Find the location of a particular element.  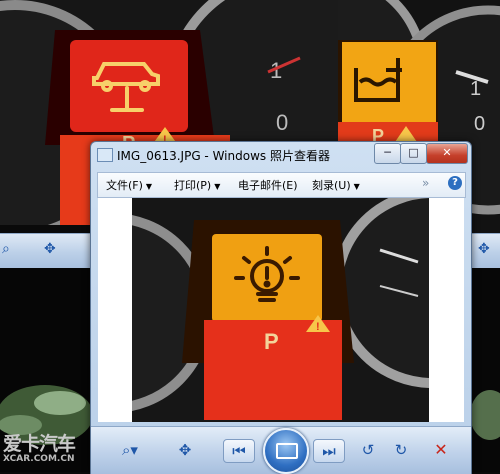

slideshow-button is located at coordinates (286, 451).